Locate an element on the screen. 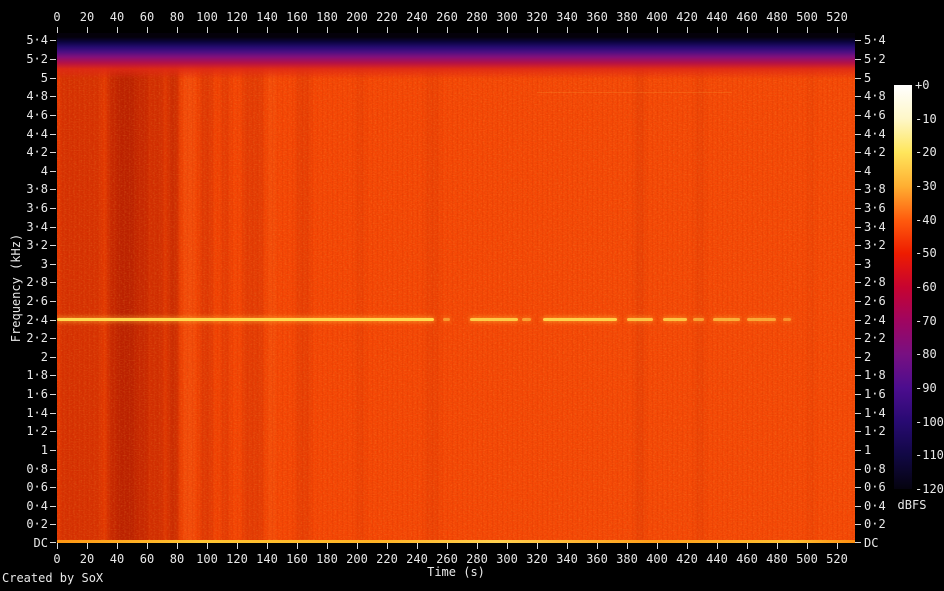  time-tick-label: 200 is located at coordinates (357, 559).